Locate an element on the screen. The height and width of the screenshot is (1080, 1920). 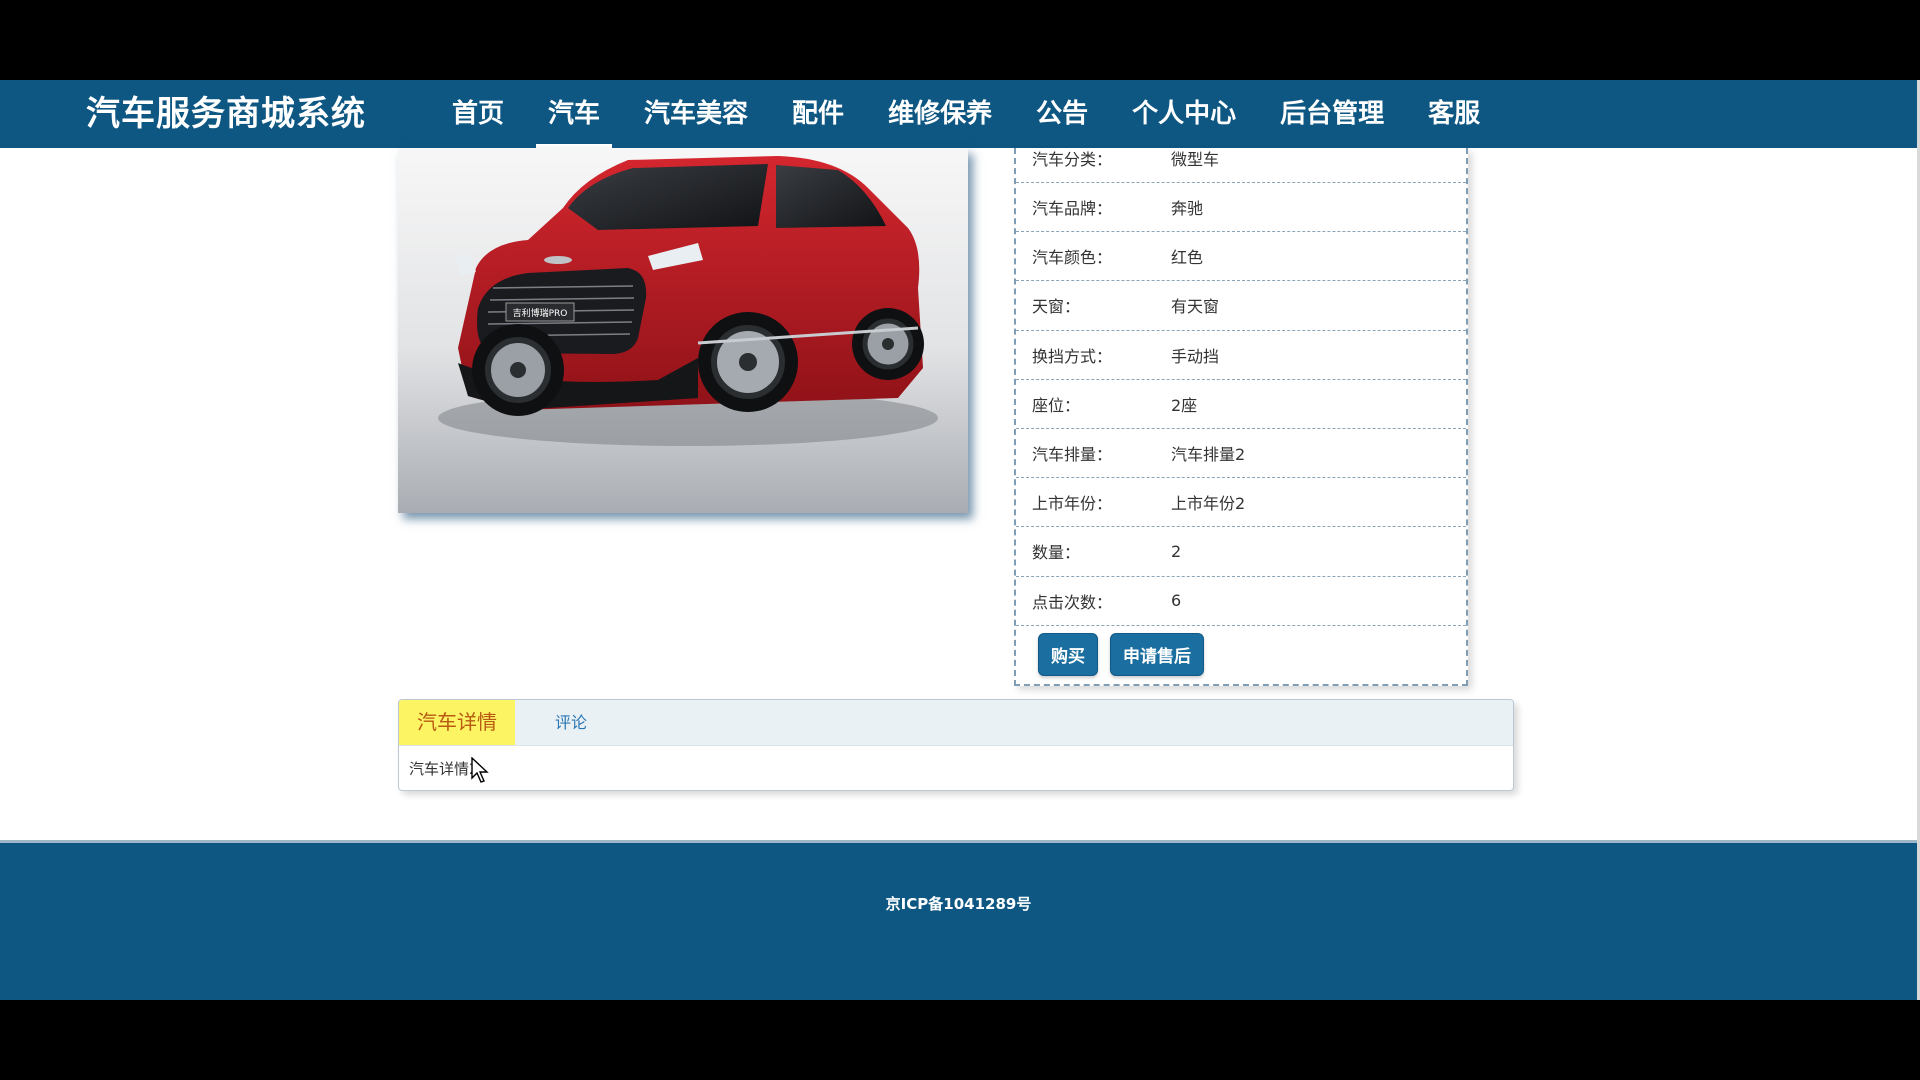
detail-value: 2座 is located at coordinates (1184, 405).